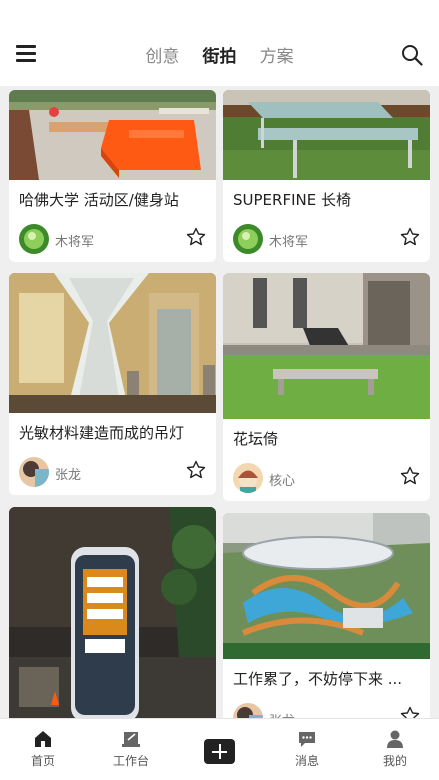 The width and height of the screenshot is (439, 780). I want to click on post-meta: 核心, so click(326, 480).